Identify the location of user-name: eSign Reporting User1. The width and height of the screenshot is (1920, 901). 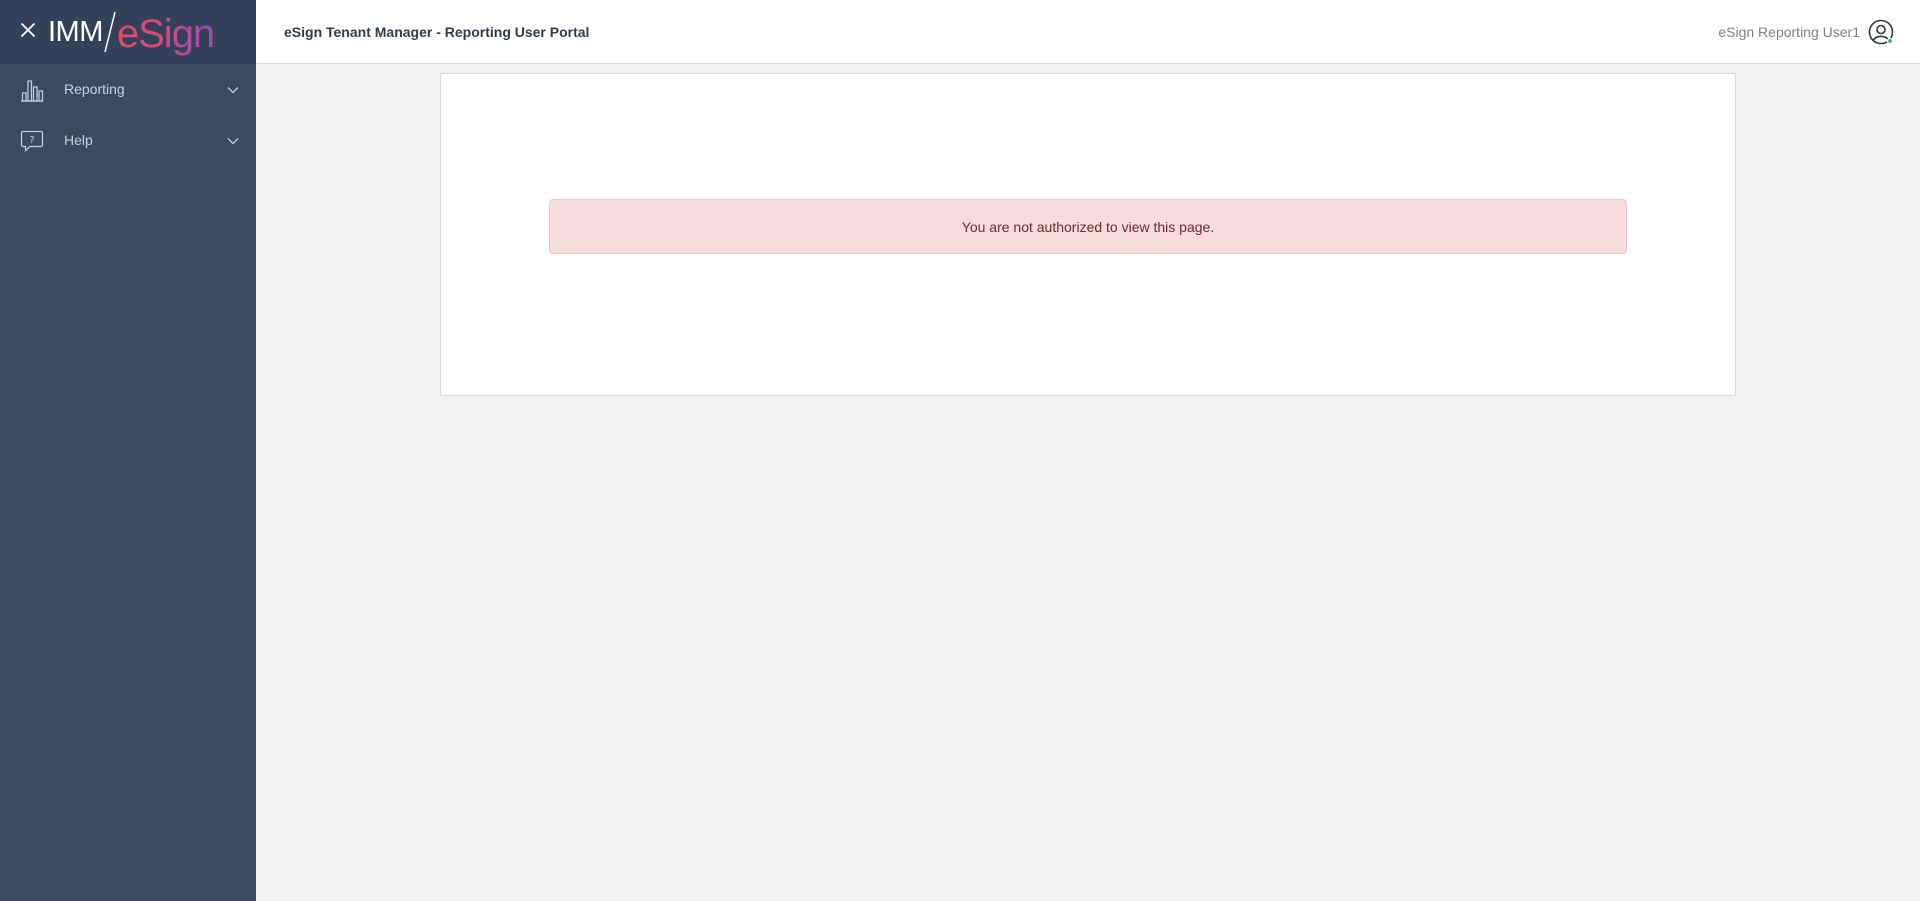
(1789, 32).